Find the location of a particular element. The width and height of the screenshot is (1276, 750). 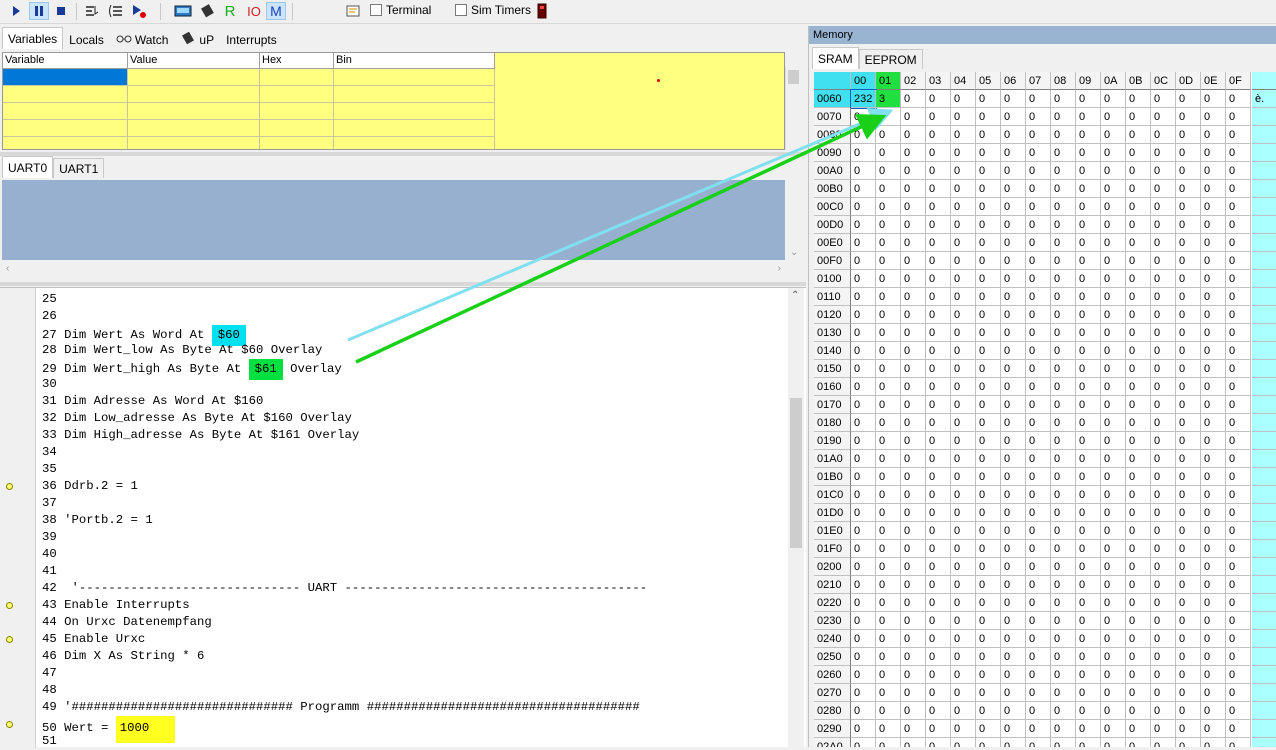

arrow-green is located at coordinates (621, 239).